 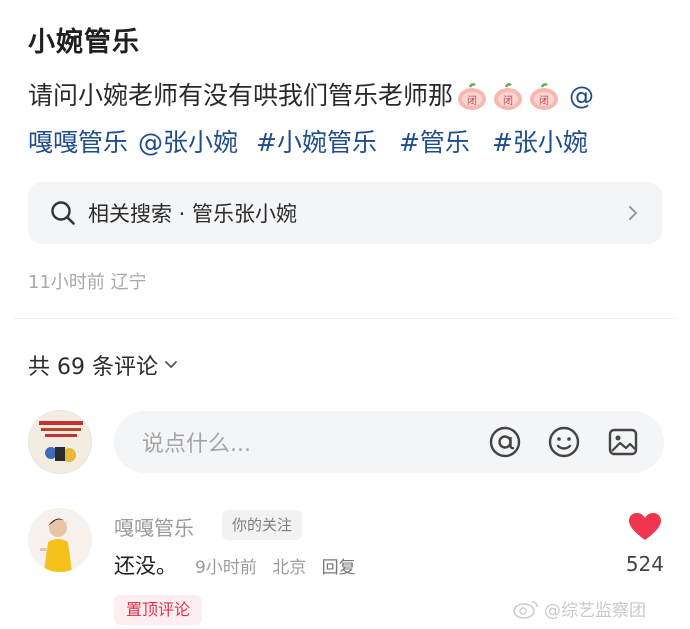 What do you see at coordinates (339, 568) in the screenshot?
I see `reply-button: 回复` at bounding box center [339, 568].